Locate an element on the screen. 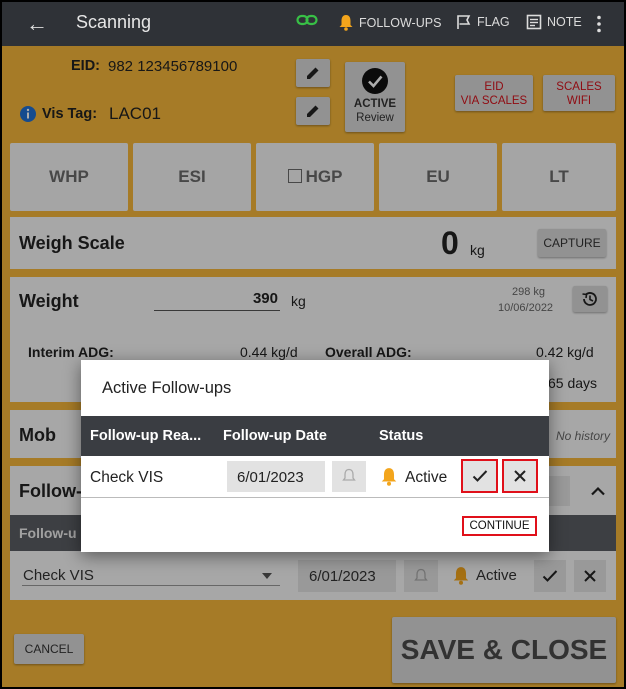  flag-label: FLAG is located at coordinates (493, 22).